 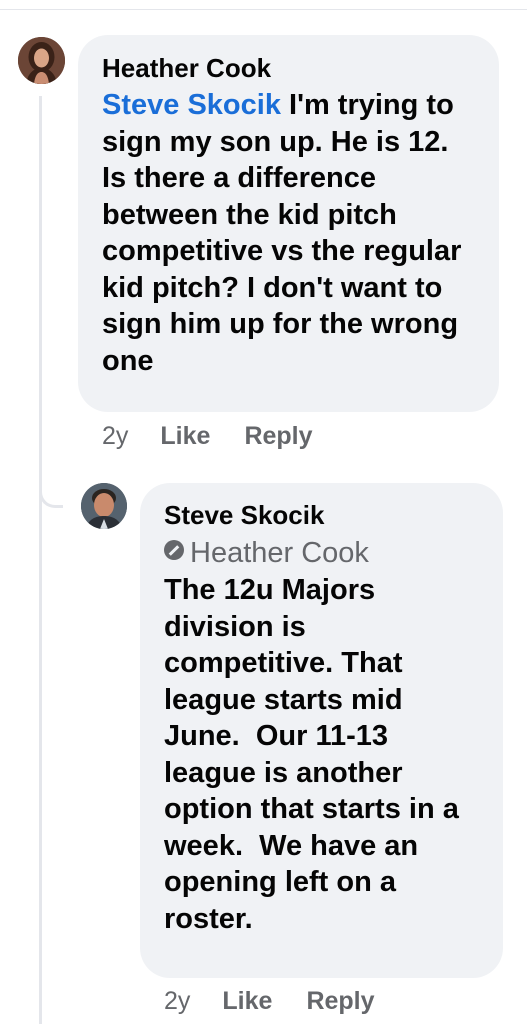 What do you see at coordinates (174, 550) in the screenshot?
I see `blocked-icon` at bounding box center [174, 550].